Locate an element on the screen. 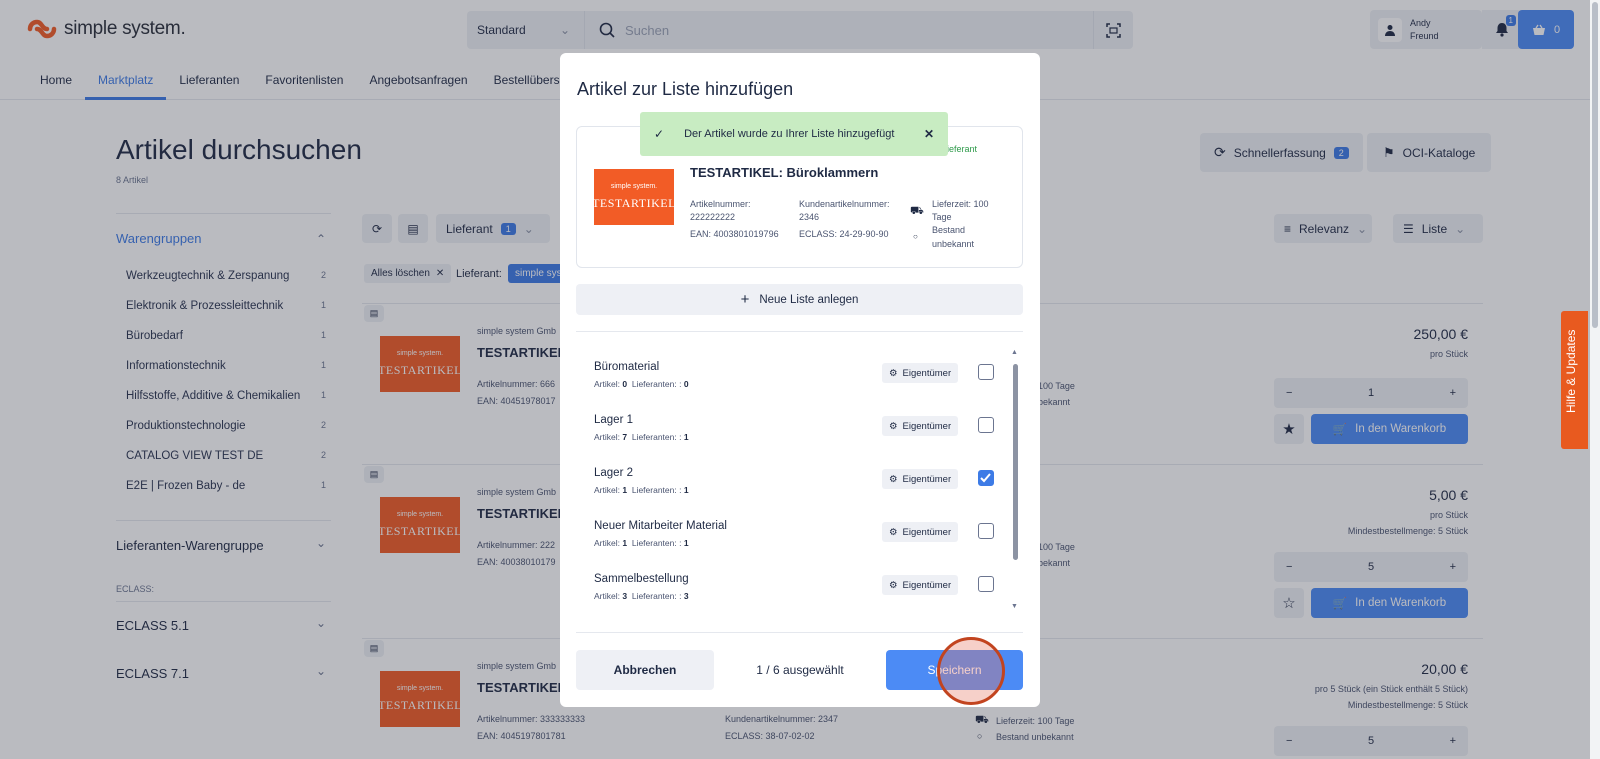  scroll-up-icon: ▲ is located at coordinates (1014, 352).